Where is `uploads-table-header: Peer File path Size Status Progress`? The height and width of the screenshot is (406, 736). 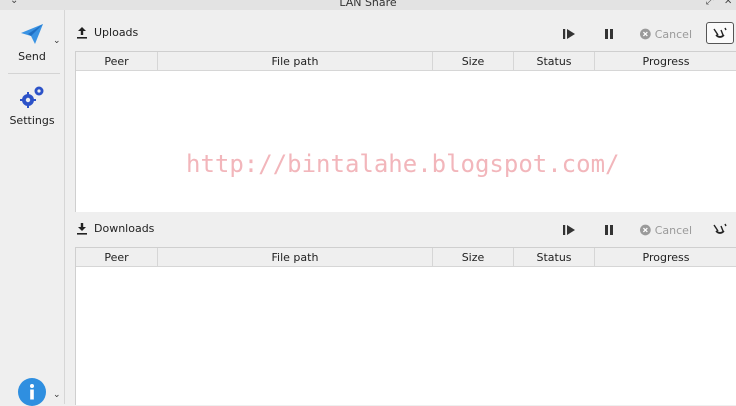 uploads-table-header: Peer File path Size Status Progress is located at coordinates (406, 61).